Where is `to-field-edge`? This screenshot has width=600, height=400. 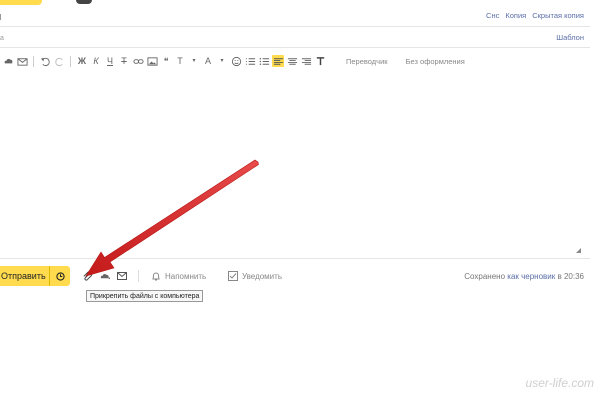 to-field-edge is located at coordinates (1, 17).